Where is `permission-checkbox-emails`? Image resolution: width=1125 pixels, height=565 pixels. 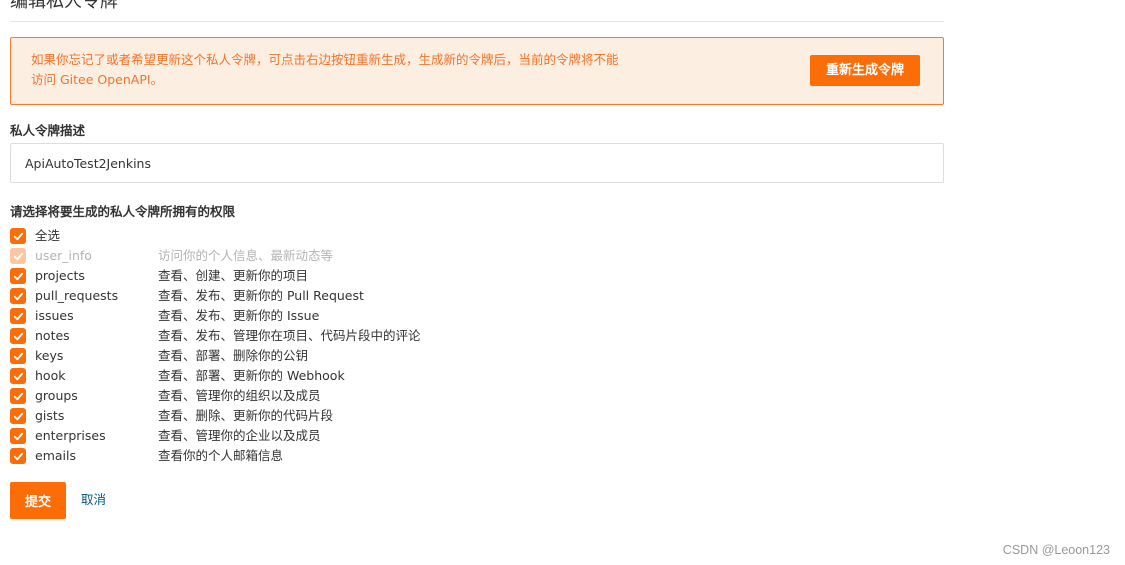 permission-checkbox-emails is located at coordinates (18, 456).